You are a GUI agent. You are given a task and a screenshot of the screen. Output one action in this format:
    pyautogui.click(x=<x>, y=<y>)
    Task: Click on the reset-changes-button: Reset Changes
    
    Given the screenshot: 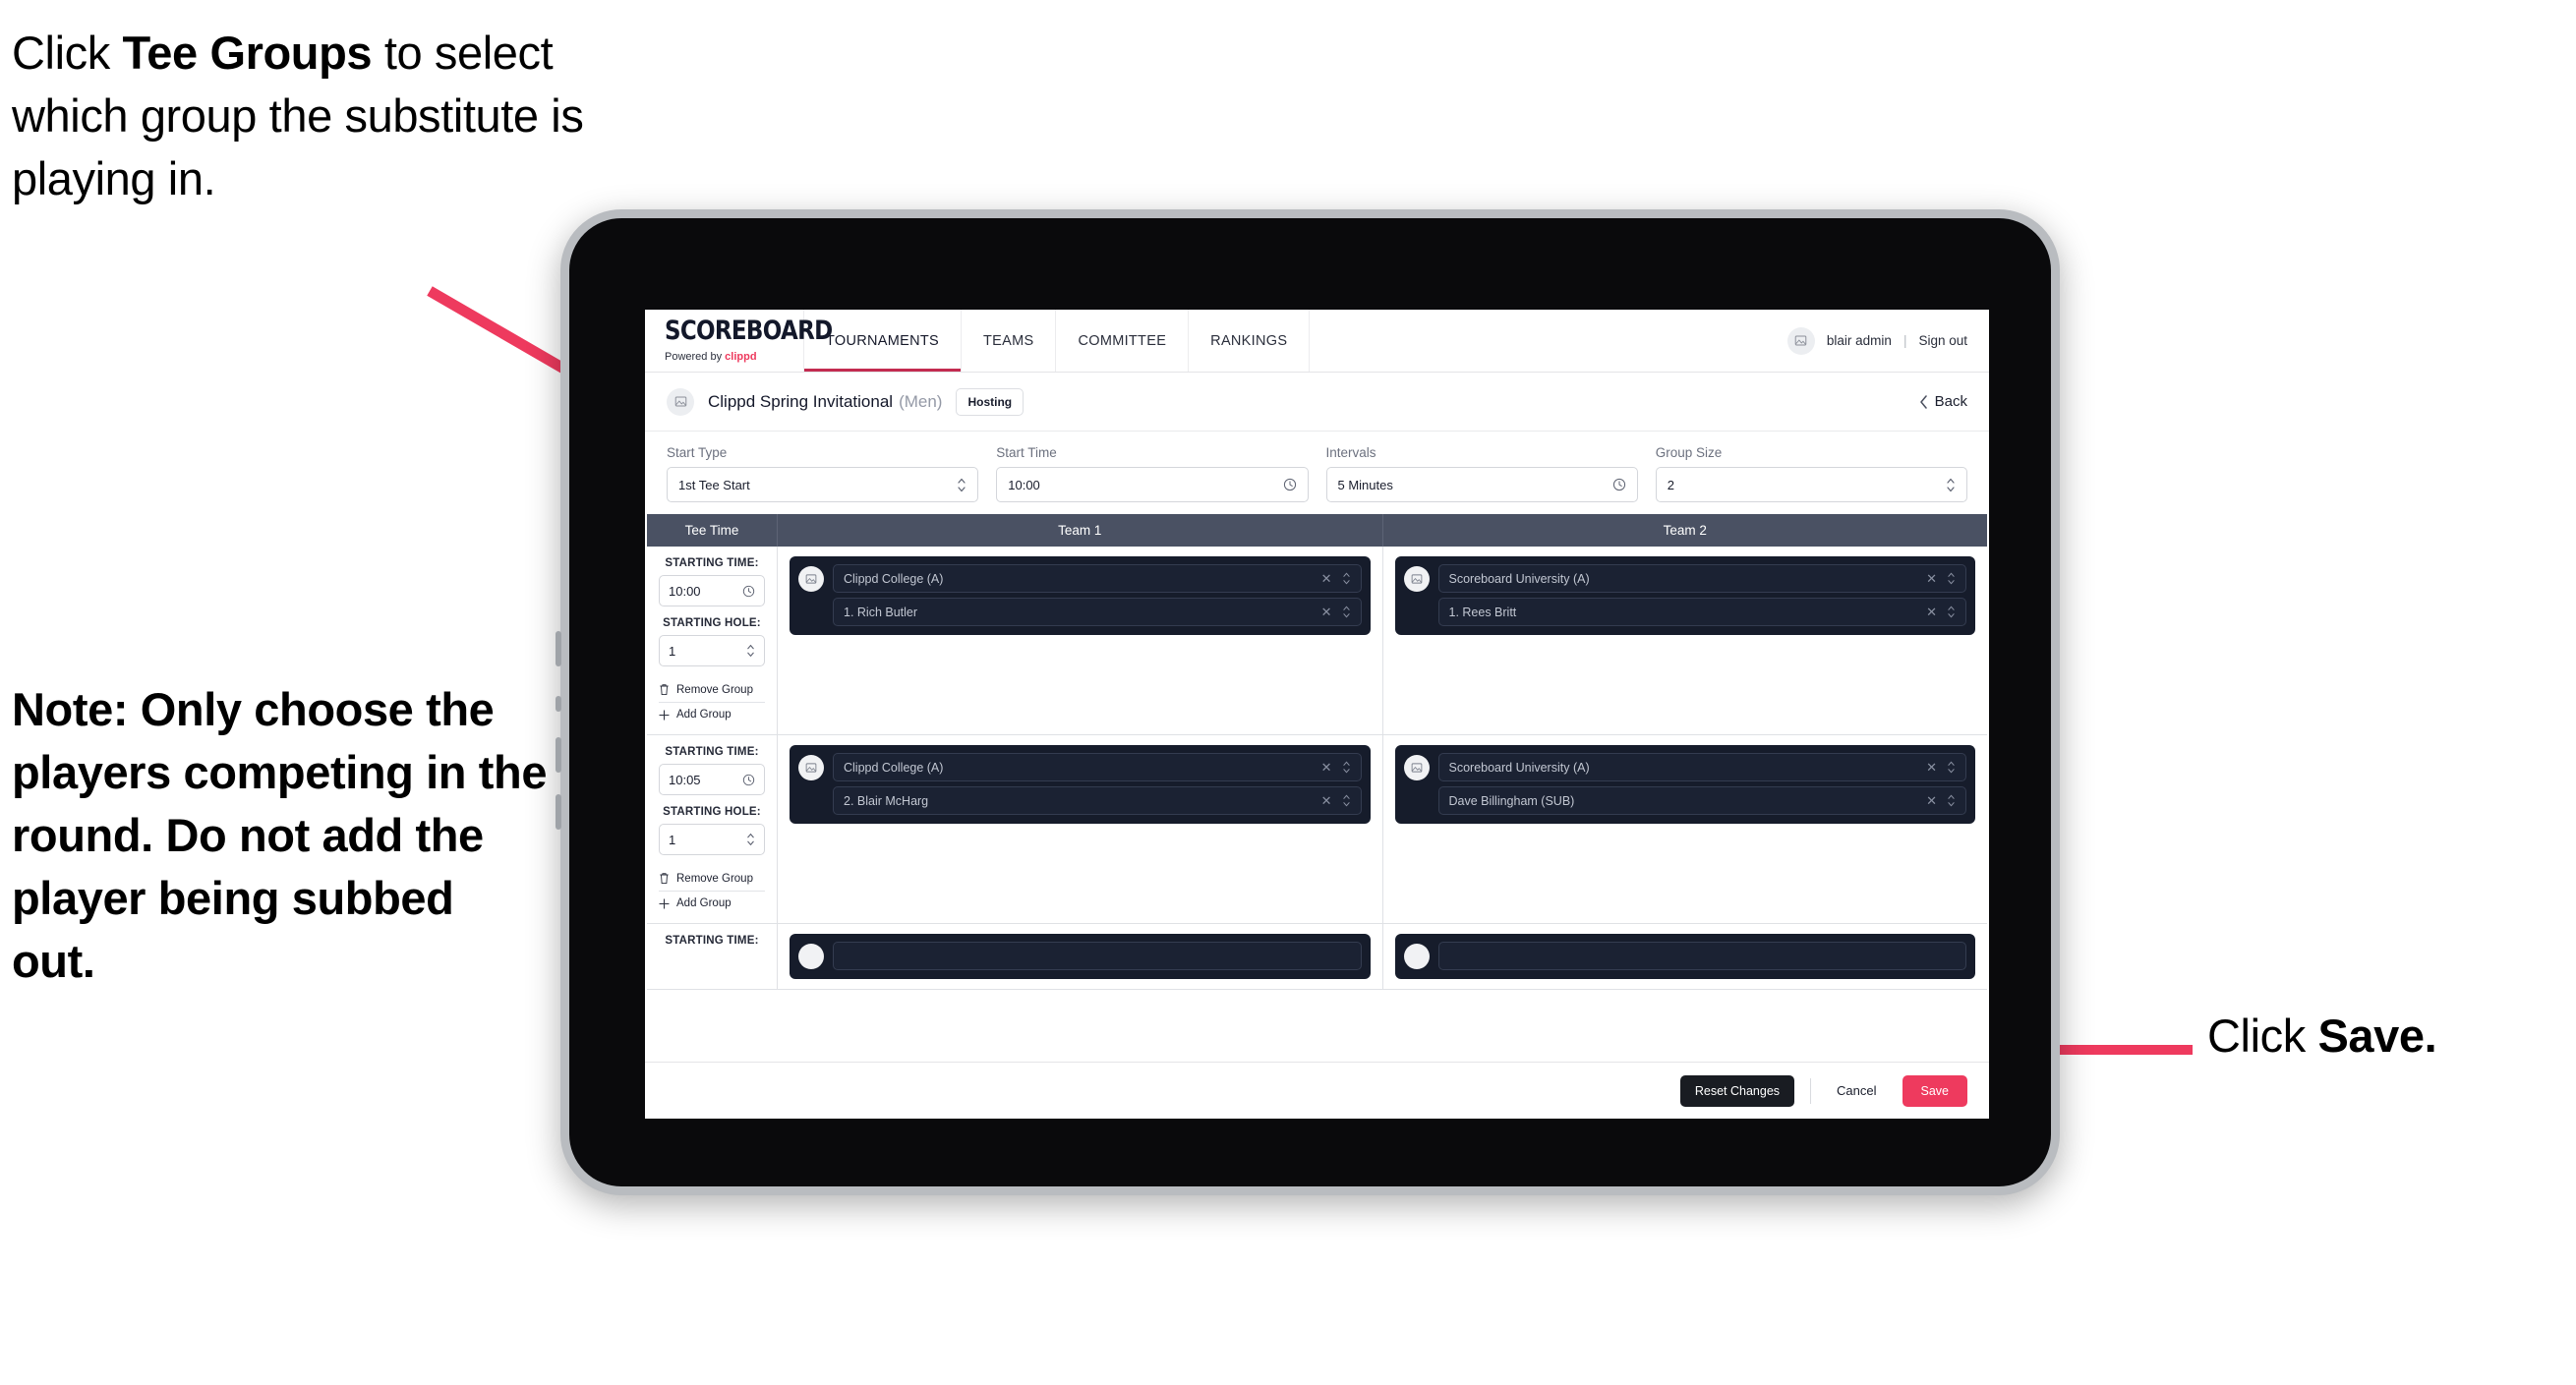 What is the action you would take?
    pyautogui.click(x=1737, y=1091)
    